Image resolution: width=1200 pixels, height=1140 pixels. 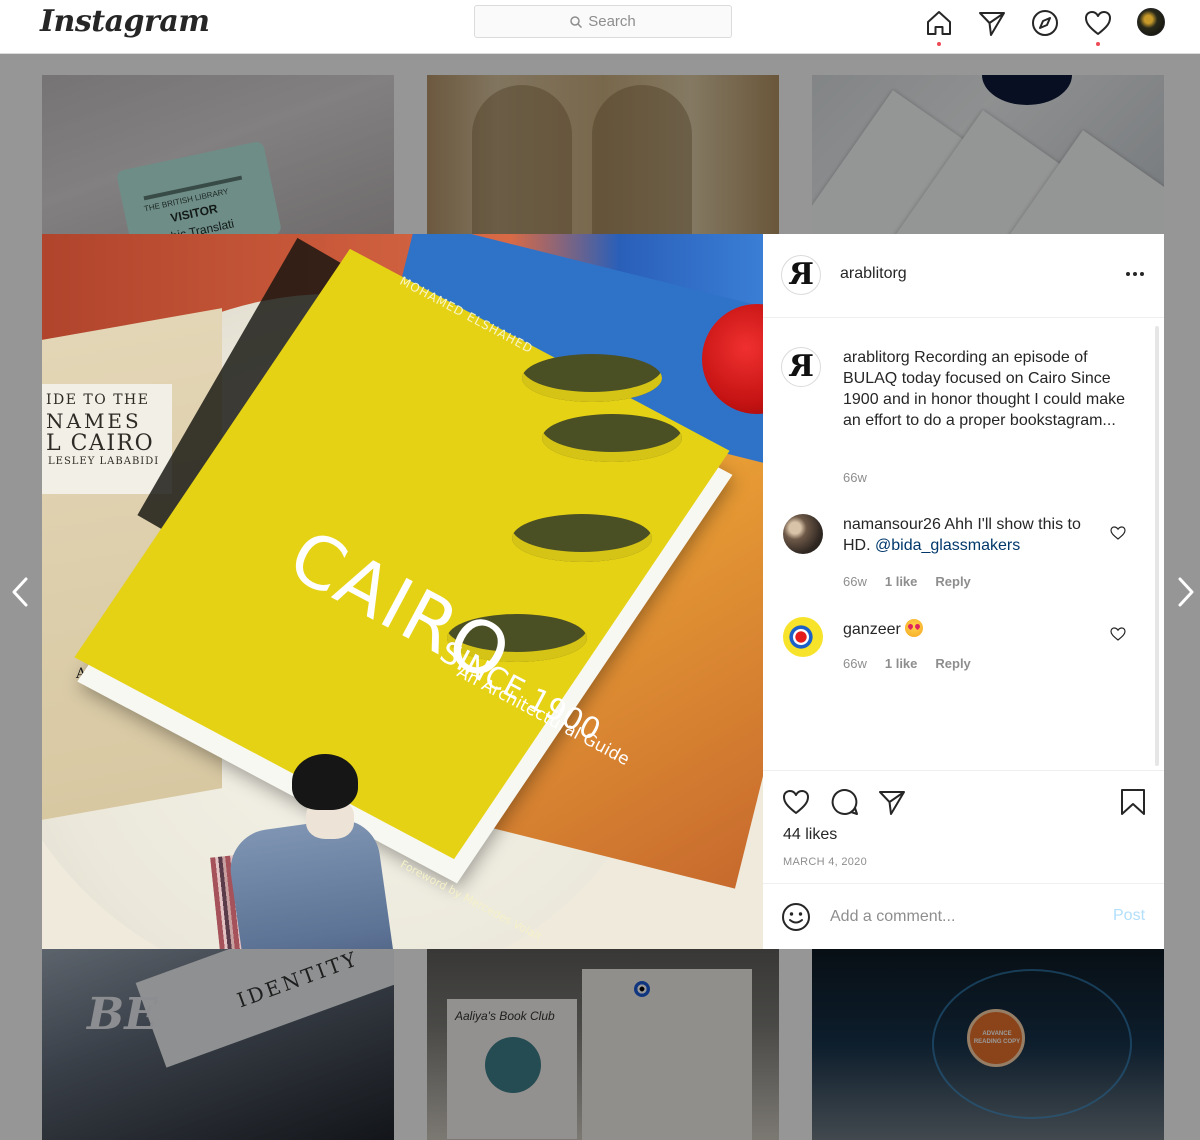 What do you see at coordinates (803, 534) in the screenshot?
I see `comment-avatar-namansour26` at bounding box center [803, 534].